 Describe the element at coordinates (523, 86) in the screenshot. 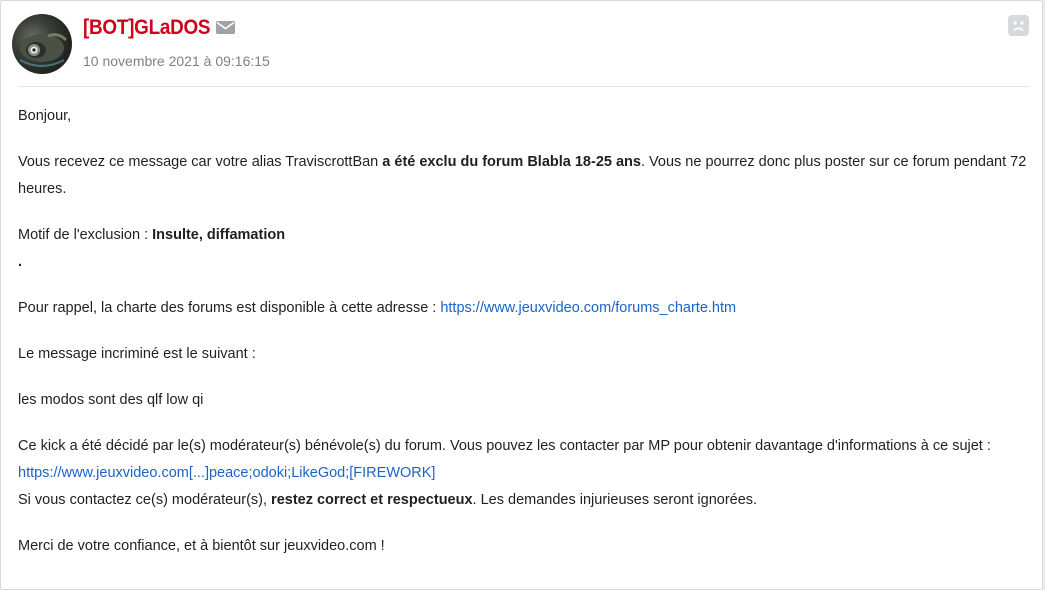

I see `header-divider` at that location.